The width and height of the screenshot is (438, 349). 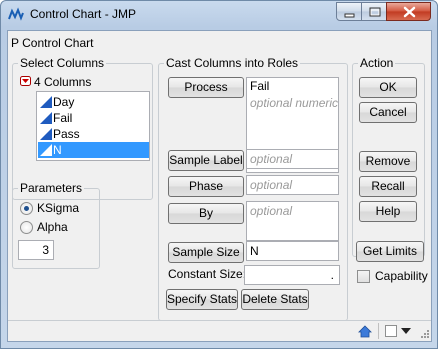 What do you see at coordinates (378, 331) in the screenshot?
I see `status-divider` at bounding box center [378, 331].